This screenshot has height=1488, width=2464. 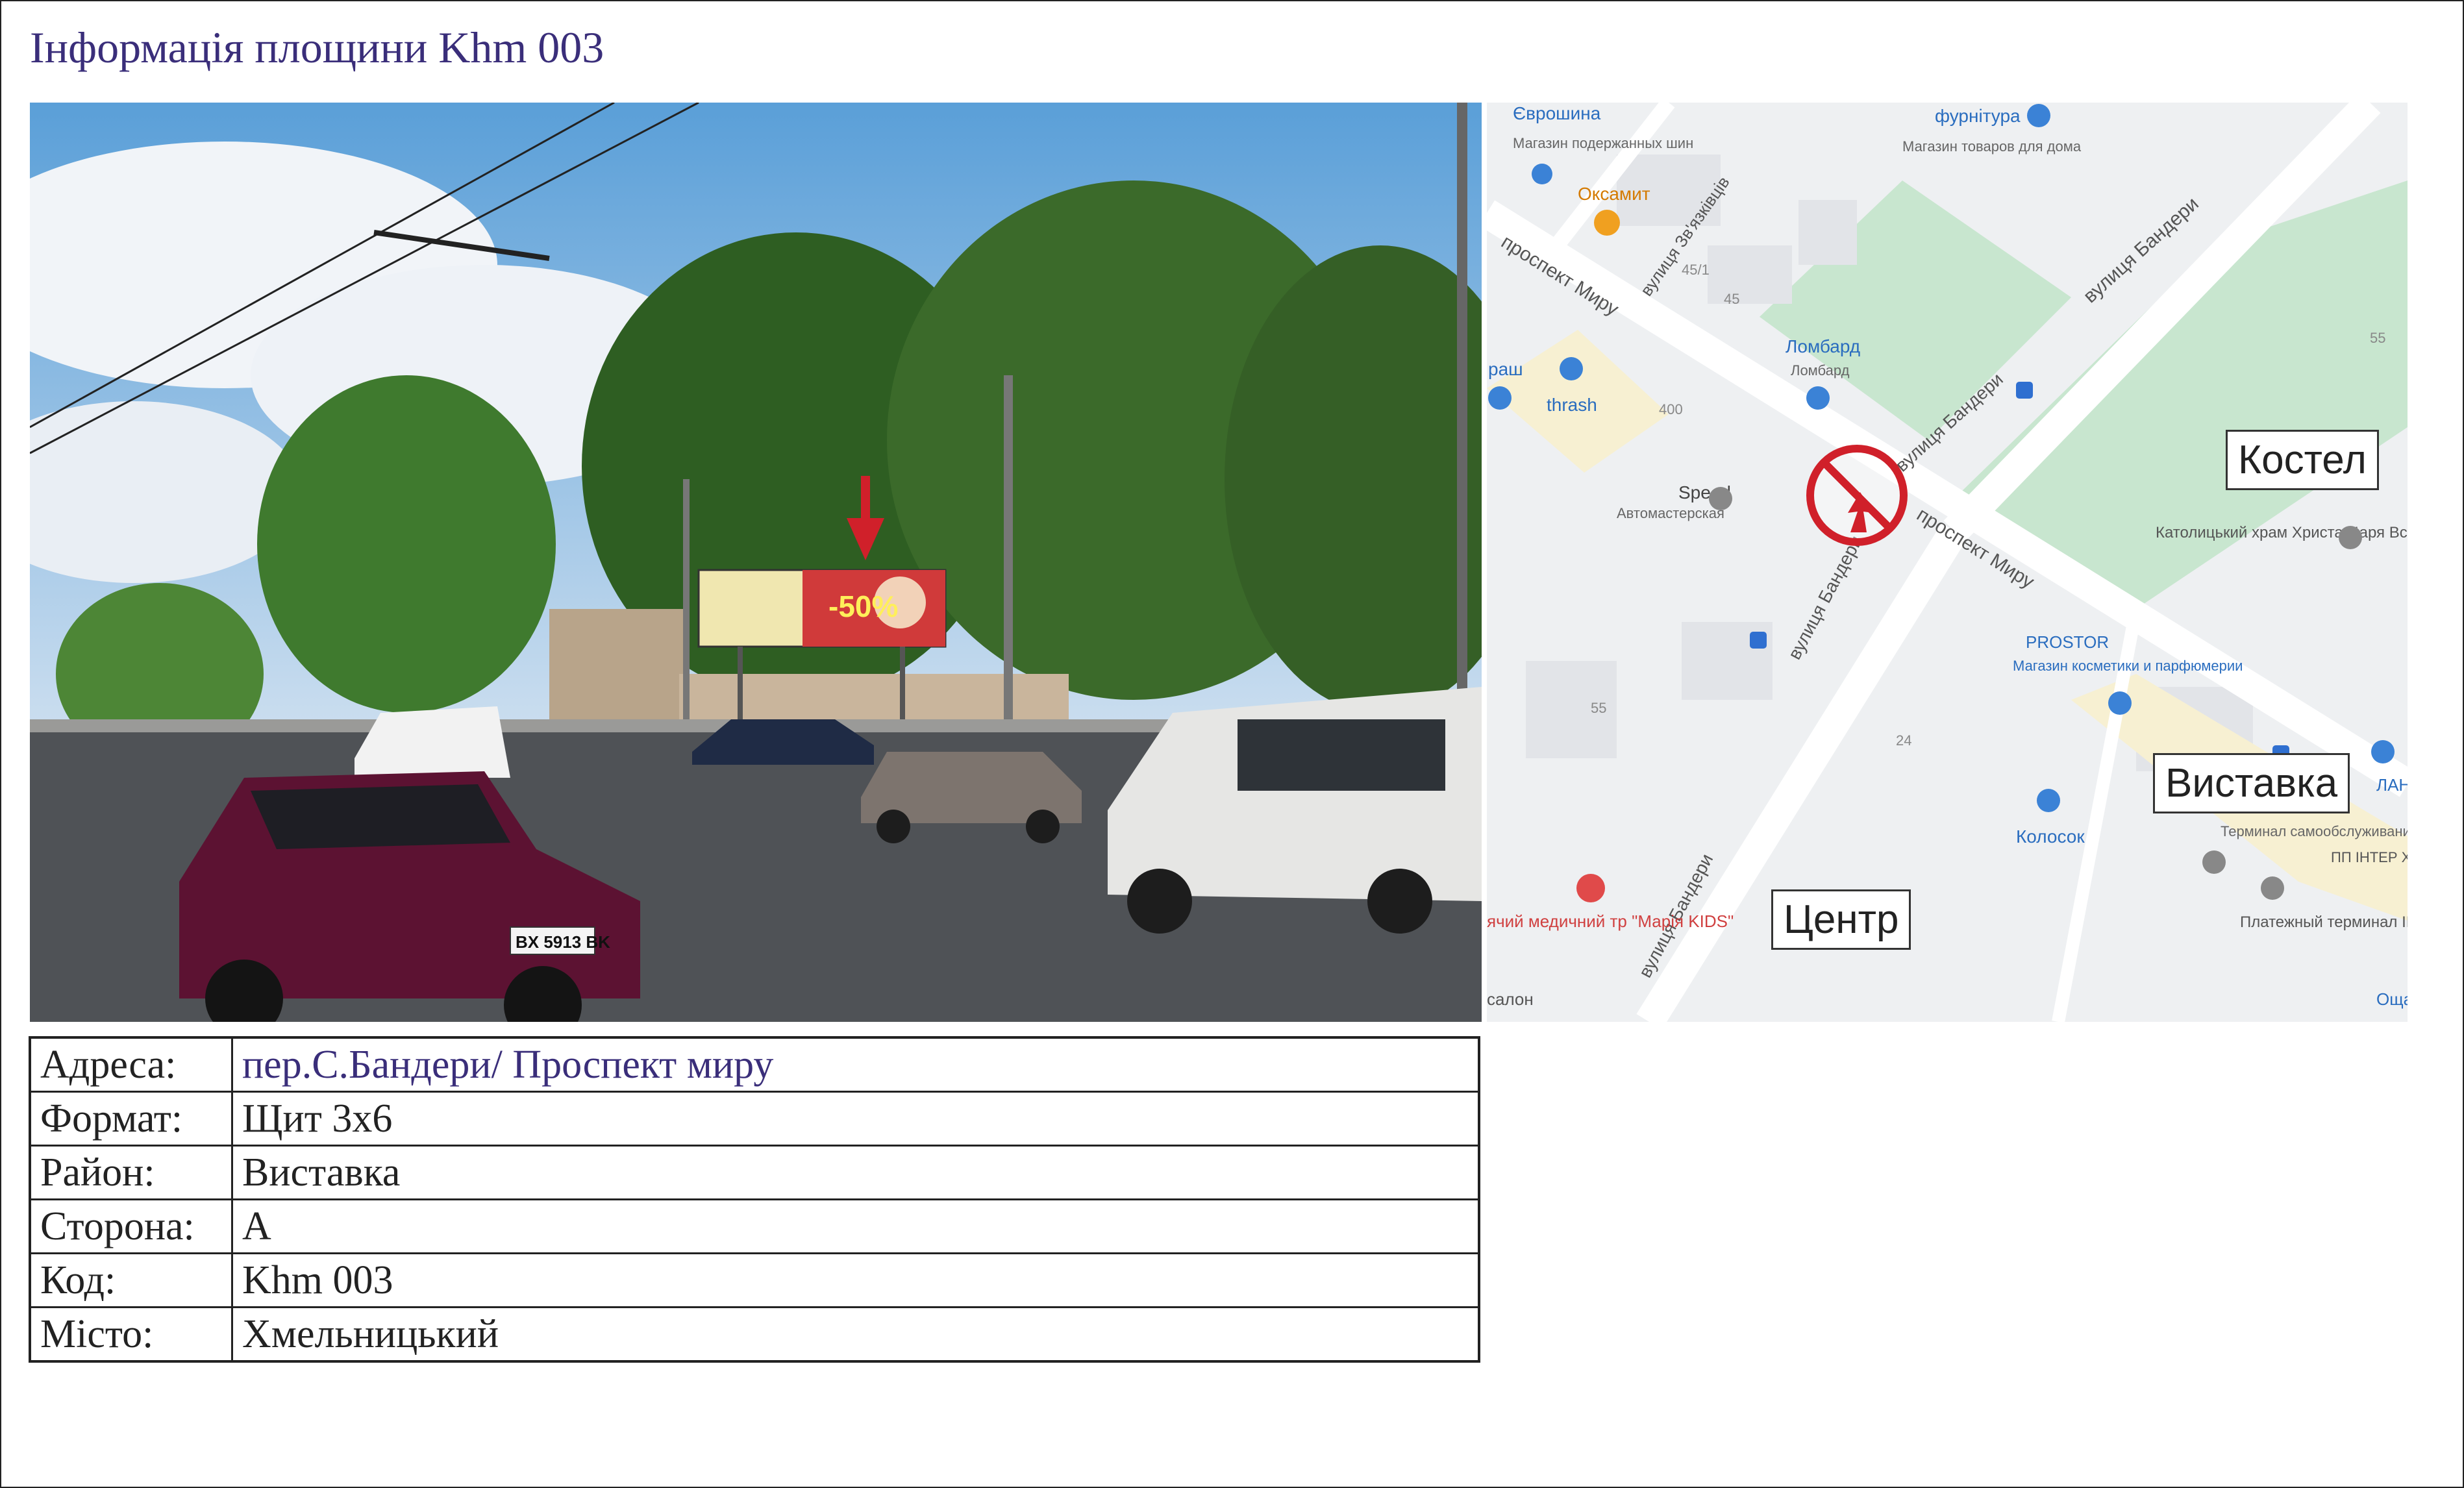 I want to click on poi-label: Магазин товаров для дома, so click(x=1992, y=146).